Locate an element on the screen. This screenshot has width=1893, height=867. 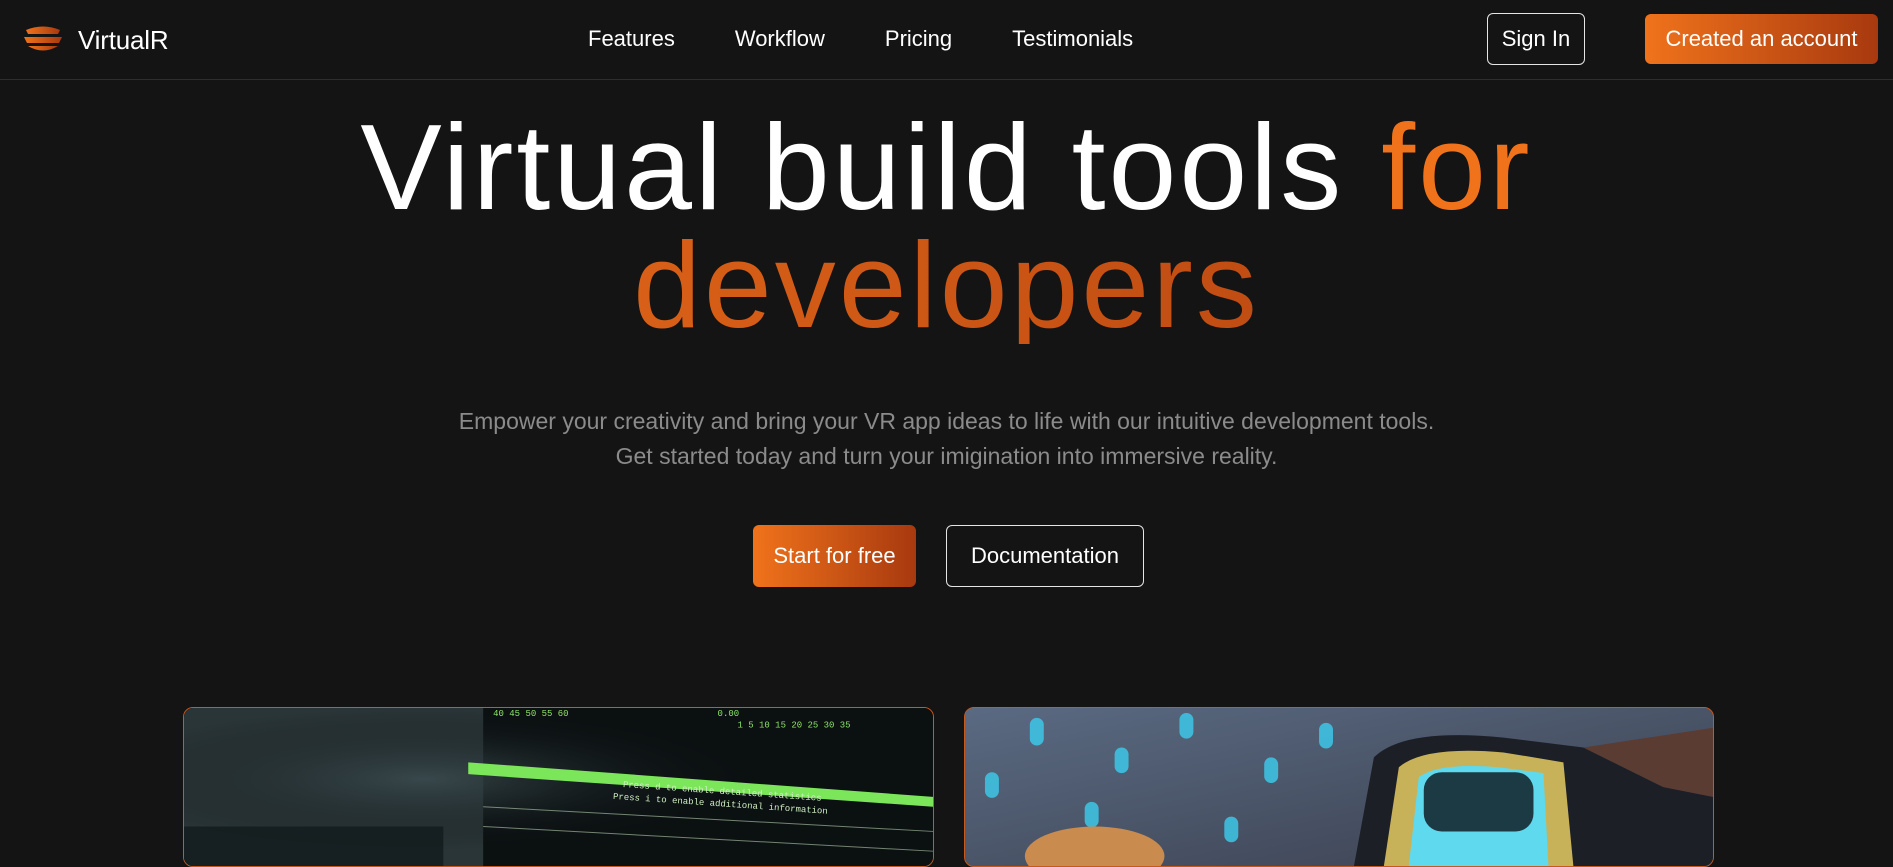
hero-title-white: Virtual build tools is located at coordinates (852, 167).